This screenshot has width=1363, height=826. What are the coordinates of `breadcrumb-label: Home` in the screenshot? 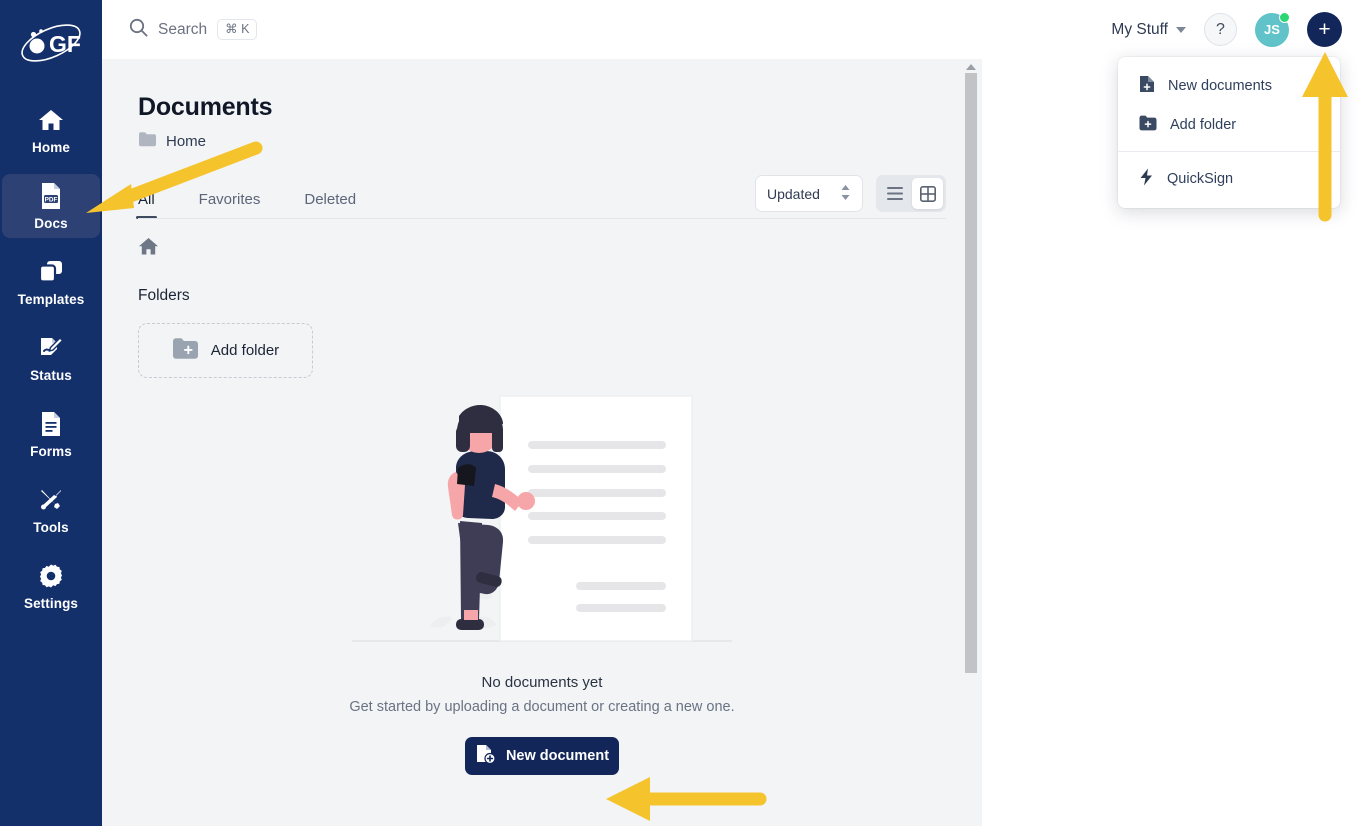 It's located at (186, 141).